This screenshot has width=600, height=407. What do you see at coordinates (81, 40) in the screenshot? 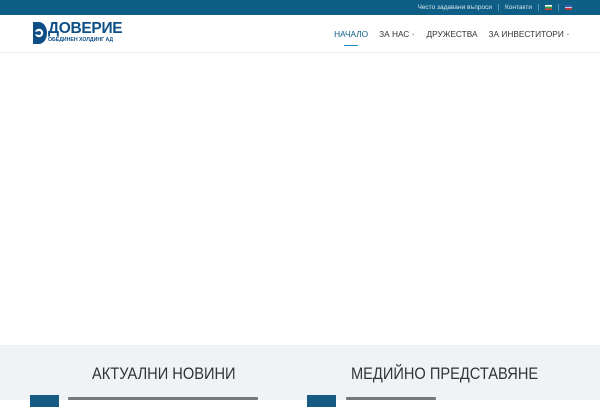
I see `brand-subtitle: ОБЕДИНЕН ХОЛДИНГ АД` at bounding box center [81, 40].